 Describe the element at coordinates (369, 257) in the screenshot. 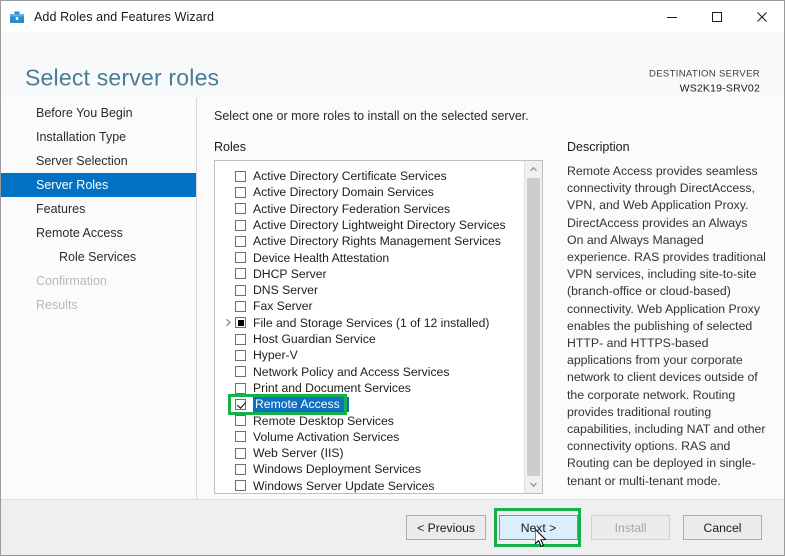

I see `role-row: Device Health Attestation` at that location.